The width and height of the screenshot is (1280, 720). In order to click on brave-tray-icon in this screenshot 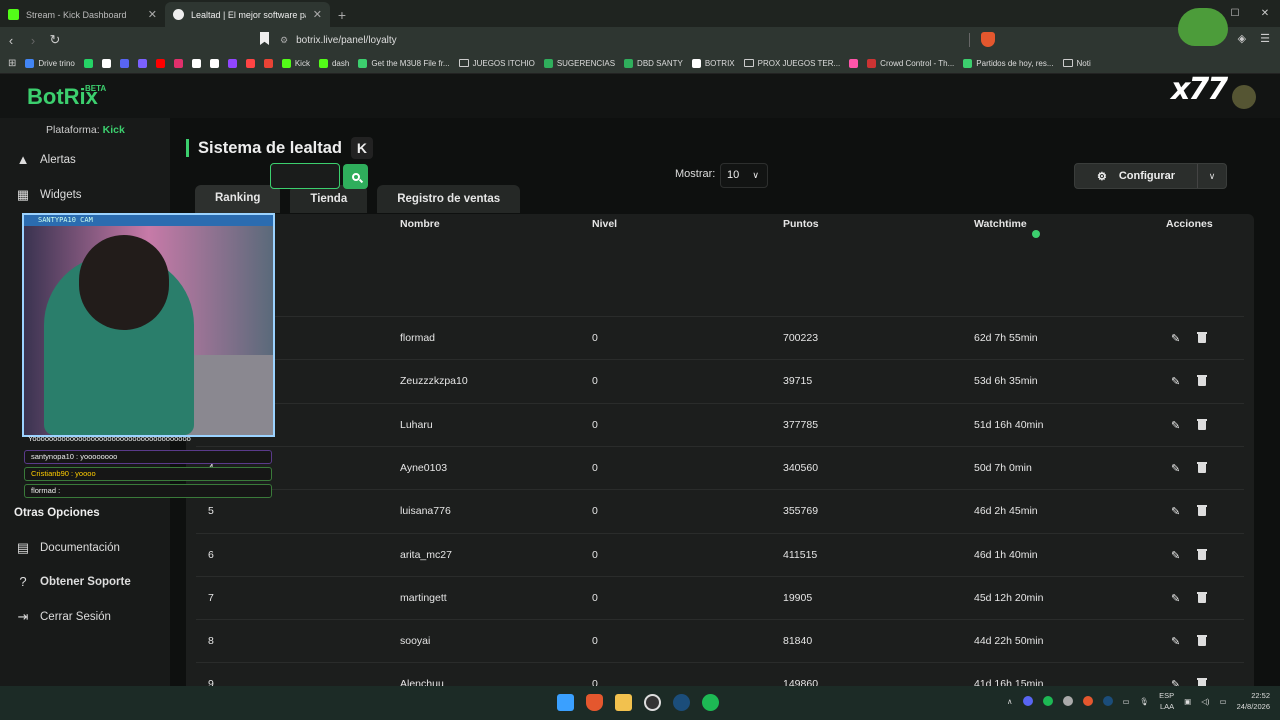, I will do `click(1087, 701)`.